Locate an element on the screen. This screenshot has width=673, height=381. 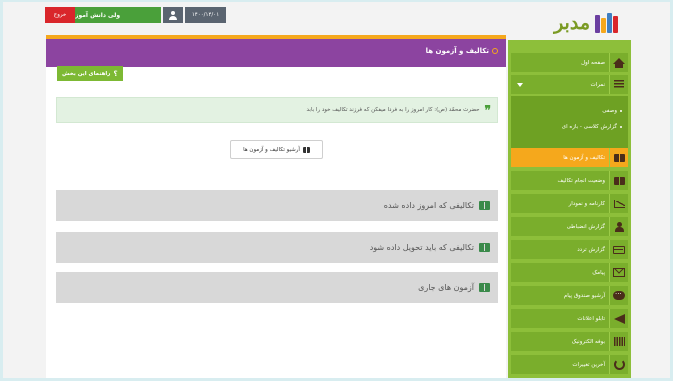
chat-bubble-icon is located at coordinates (619, 294).